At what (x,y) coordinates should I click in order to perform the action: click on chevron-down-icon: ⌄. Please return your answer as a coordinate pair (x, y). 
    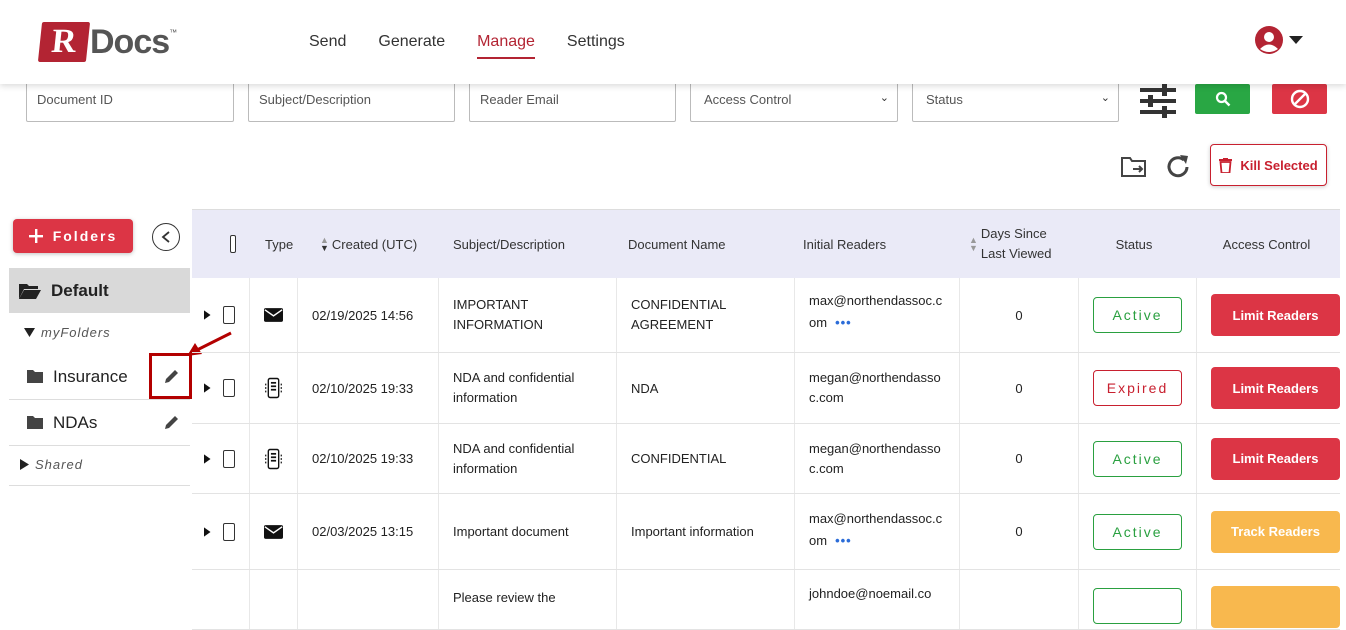
    Looking at the image, I should click on (1105, 98).